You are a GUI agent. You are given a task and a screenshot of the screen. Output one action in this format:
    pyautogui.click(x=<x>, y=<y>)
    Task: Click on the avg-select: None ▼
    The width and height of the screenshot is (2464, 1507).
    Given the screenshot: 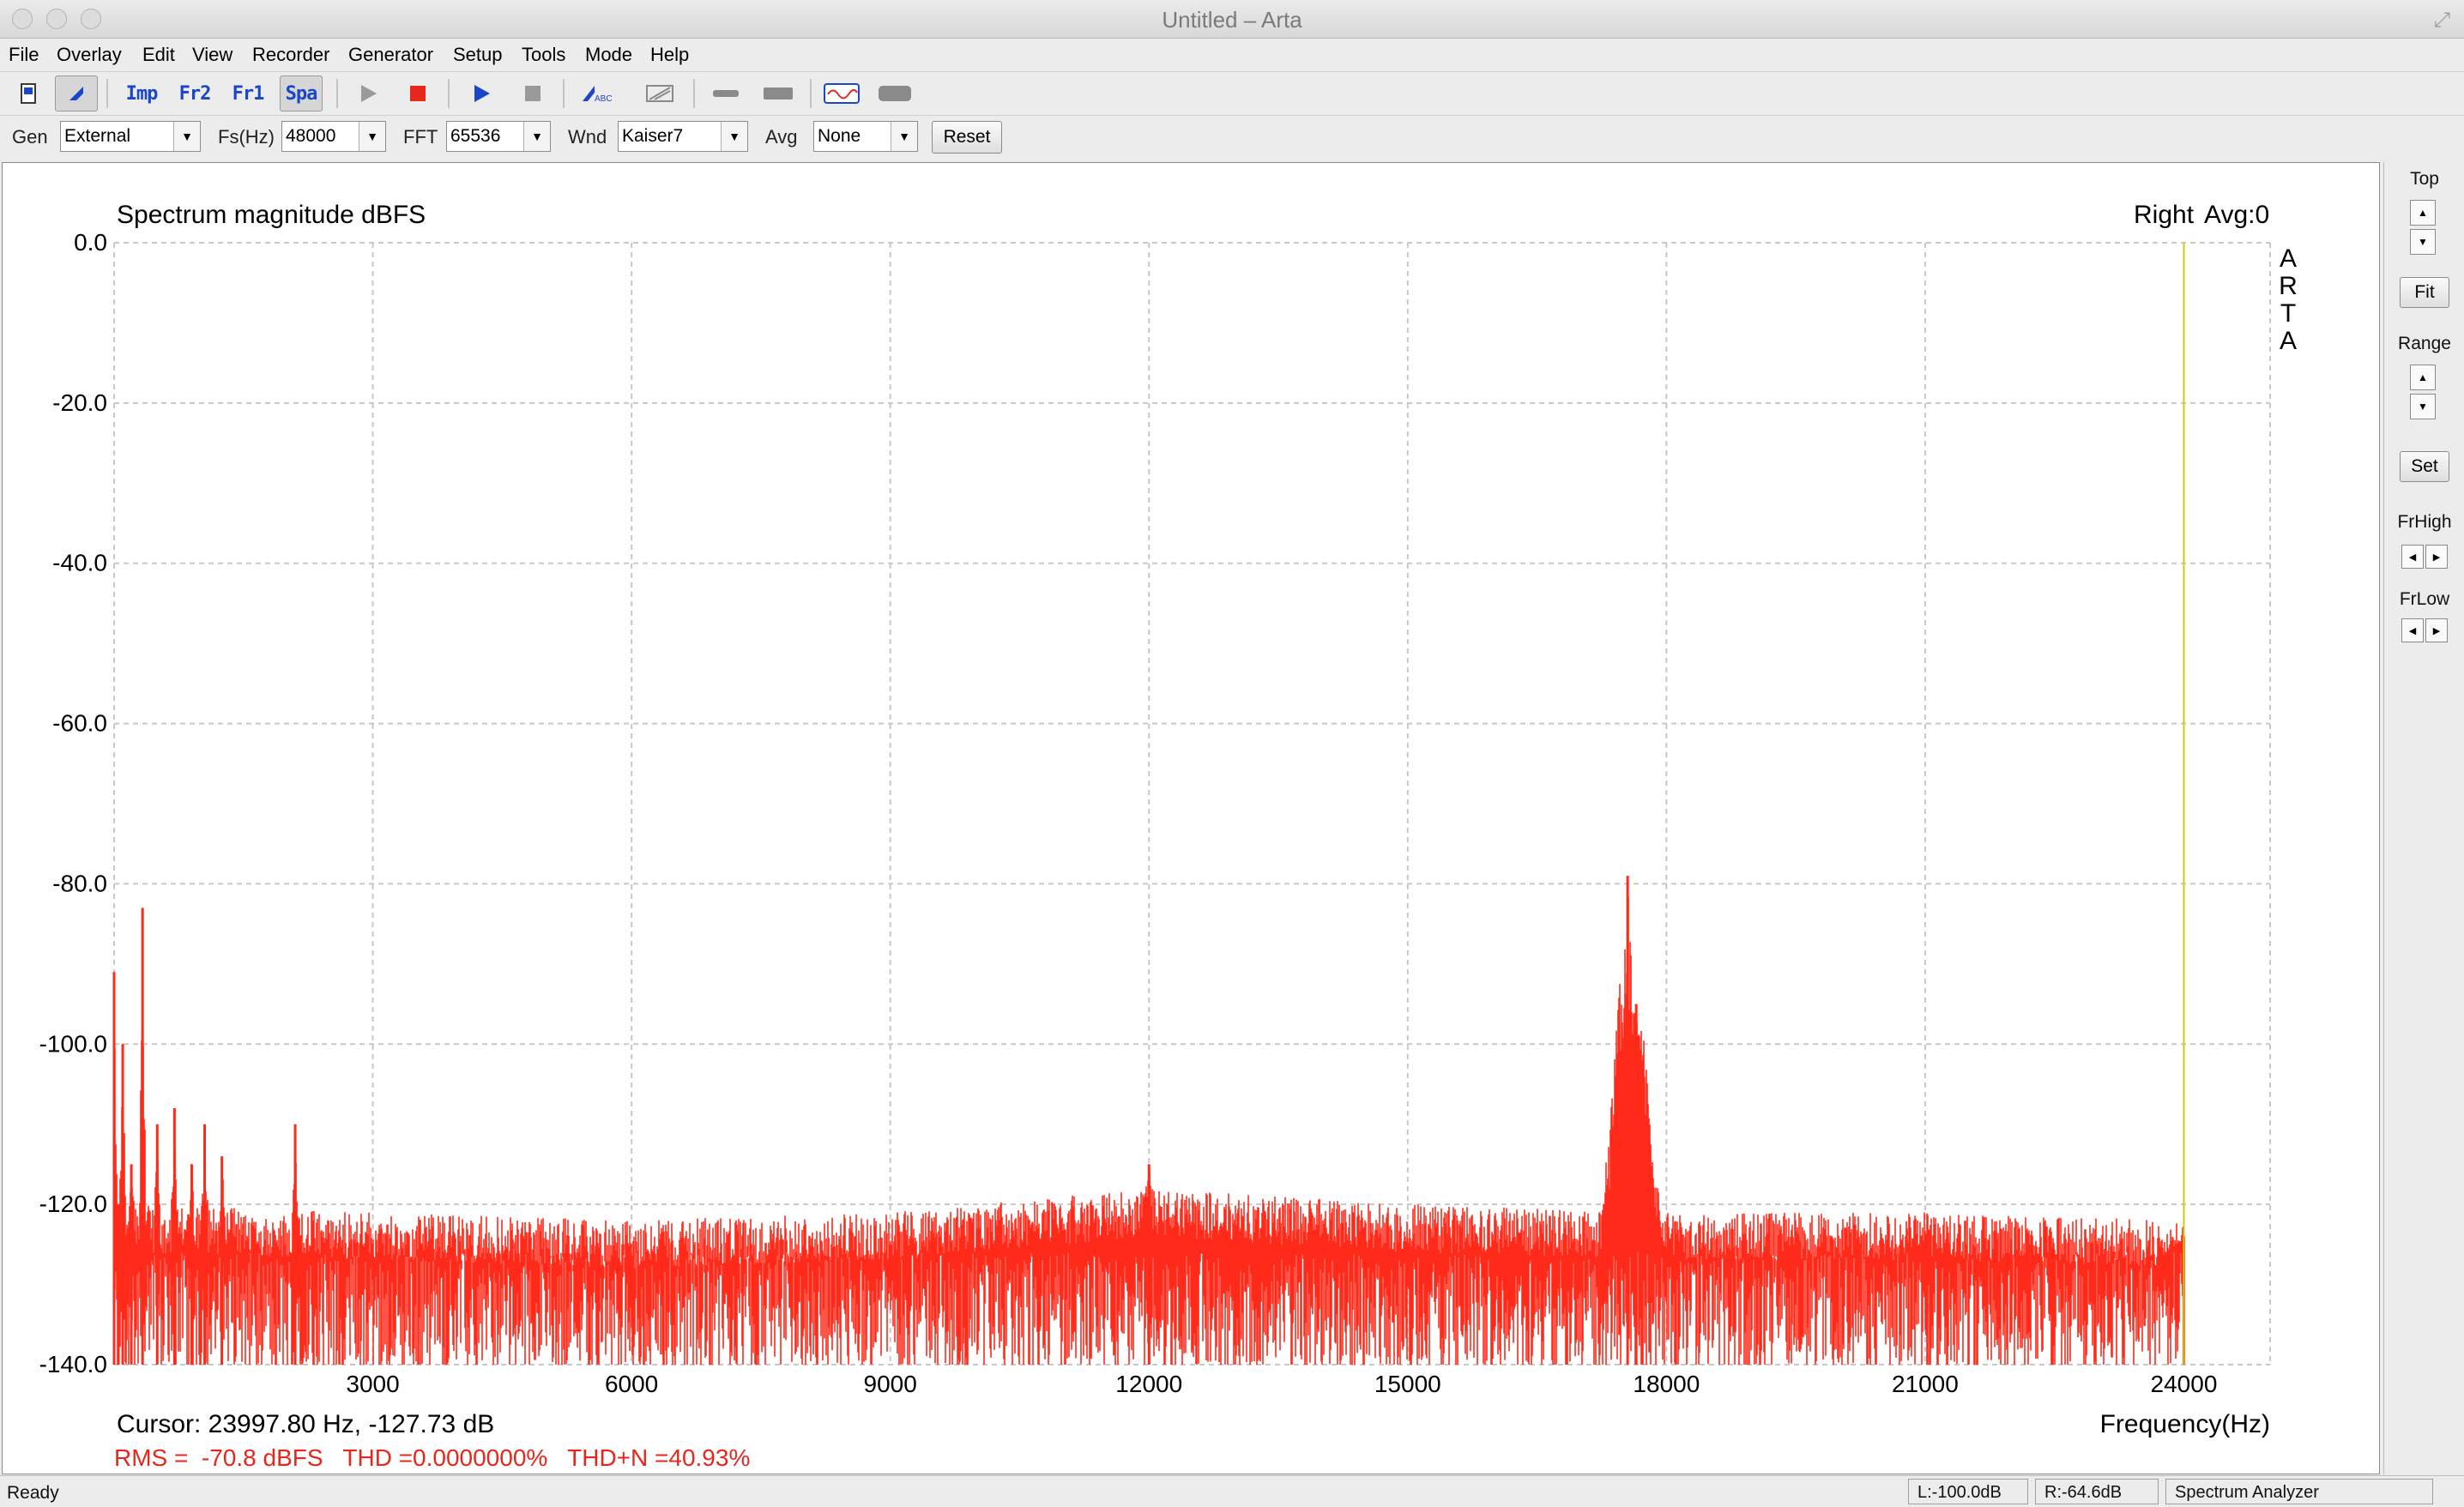 What is the action you would take?
    pyautogui.click(x=865, y=136)
    